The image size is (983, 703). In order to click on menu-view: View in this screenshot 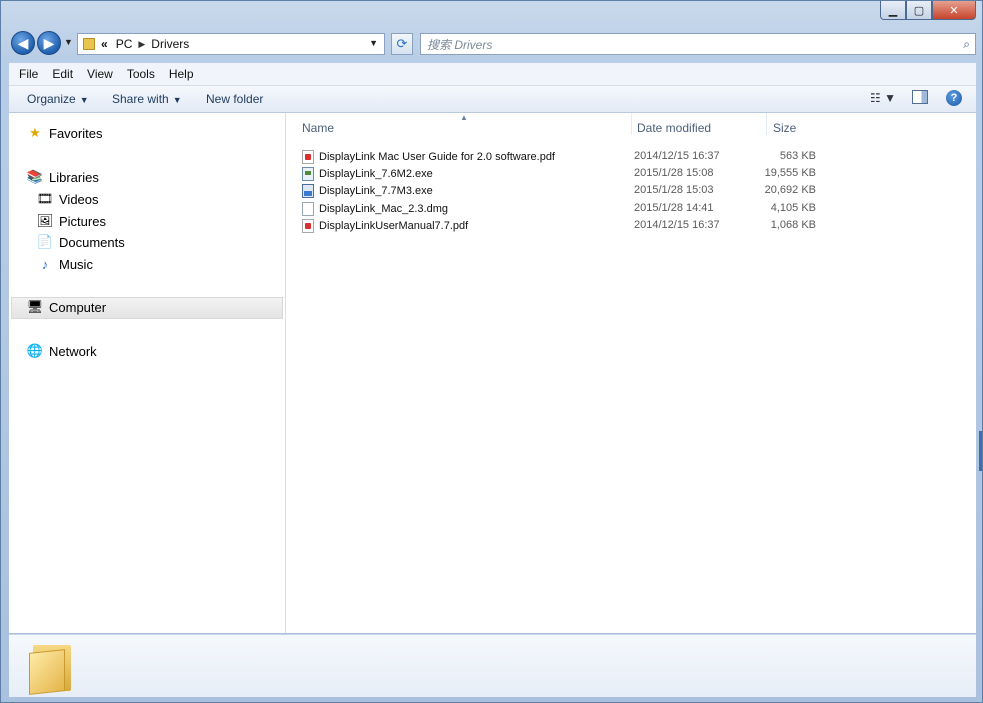, I will do `click(100, 74)`.